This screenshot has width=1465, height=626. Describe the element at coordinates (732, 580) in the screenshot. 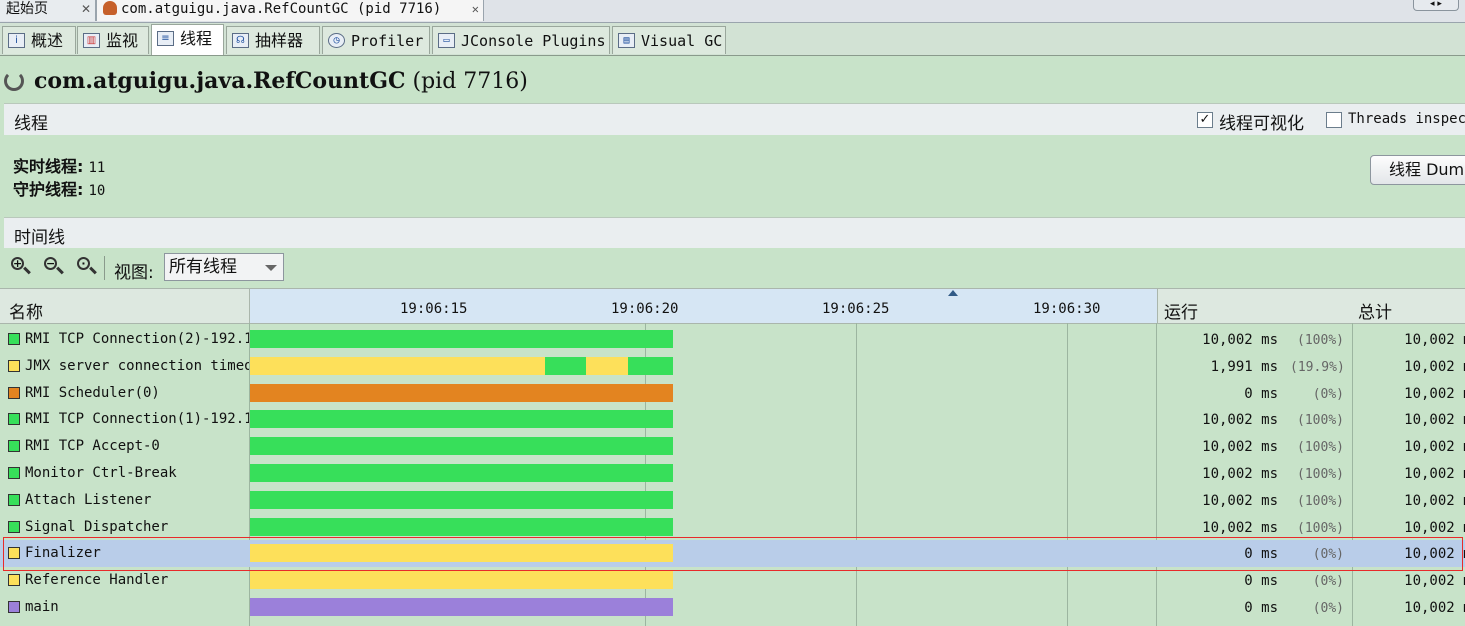

I see `table-row: Reference Handler 0 ms (0%) 10,002 ms` at that location.